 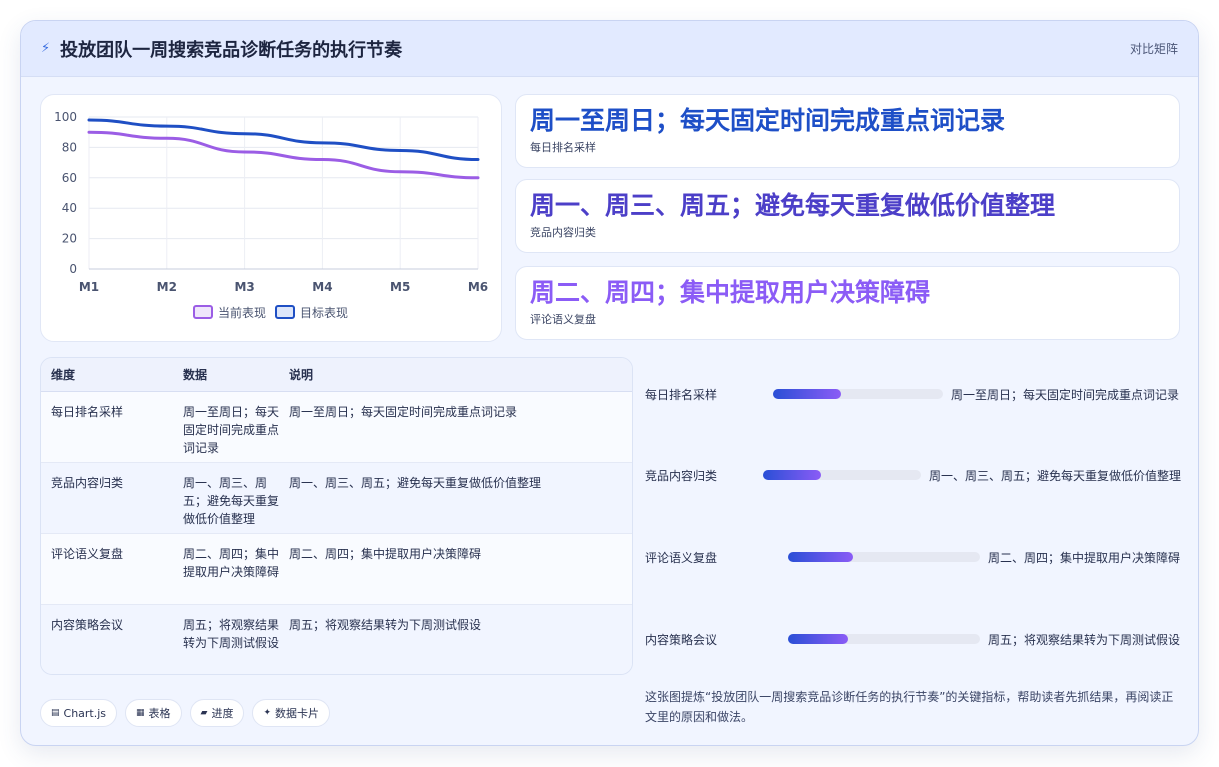 I want to click on cell-description: 周一、周三、周五；避免每天重复做低价值整理, so click(x=415, y=483).